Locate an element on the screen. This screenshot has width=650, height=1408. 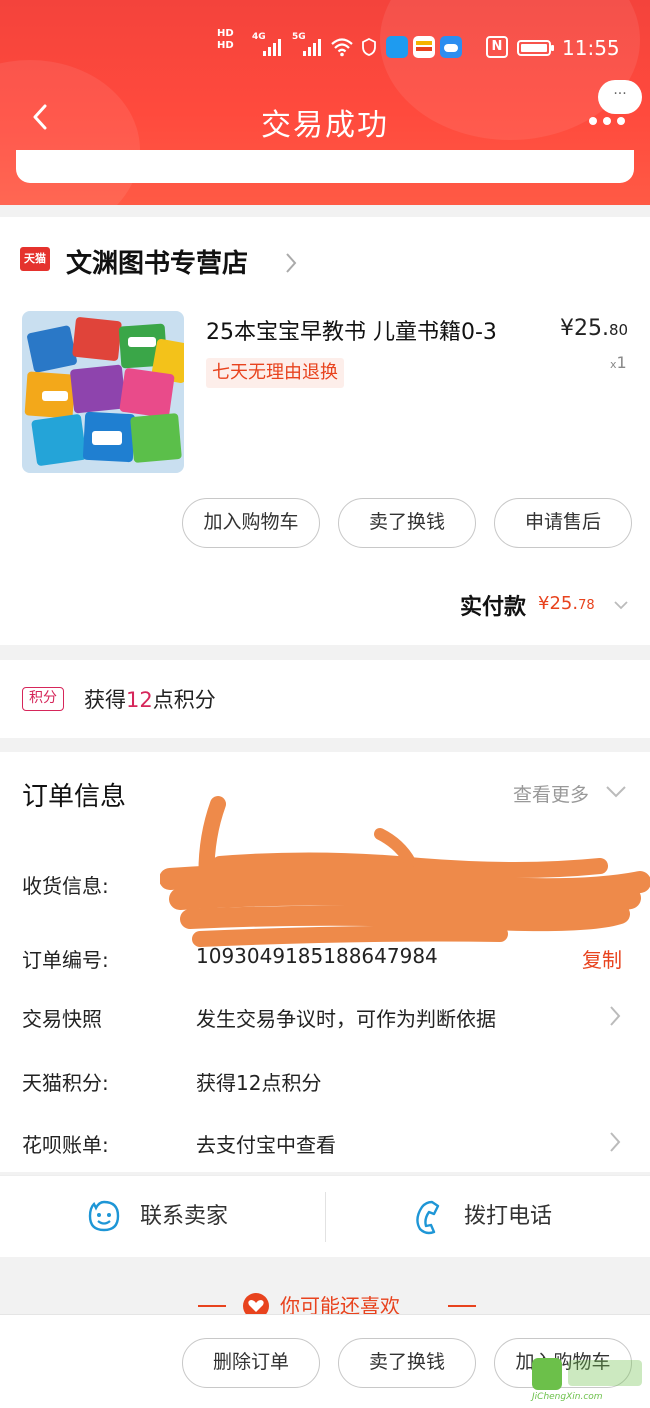
snapshot-label: 交易快照 is located at coordinates (62, 1017).